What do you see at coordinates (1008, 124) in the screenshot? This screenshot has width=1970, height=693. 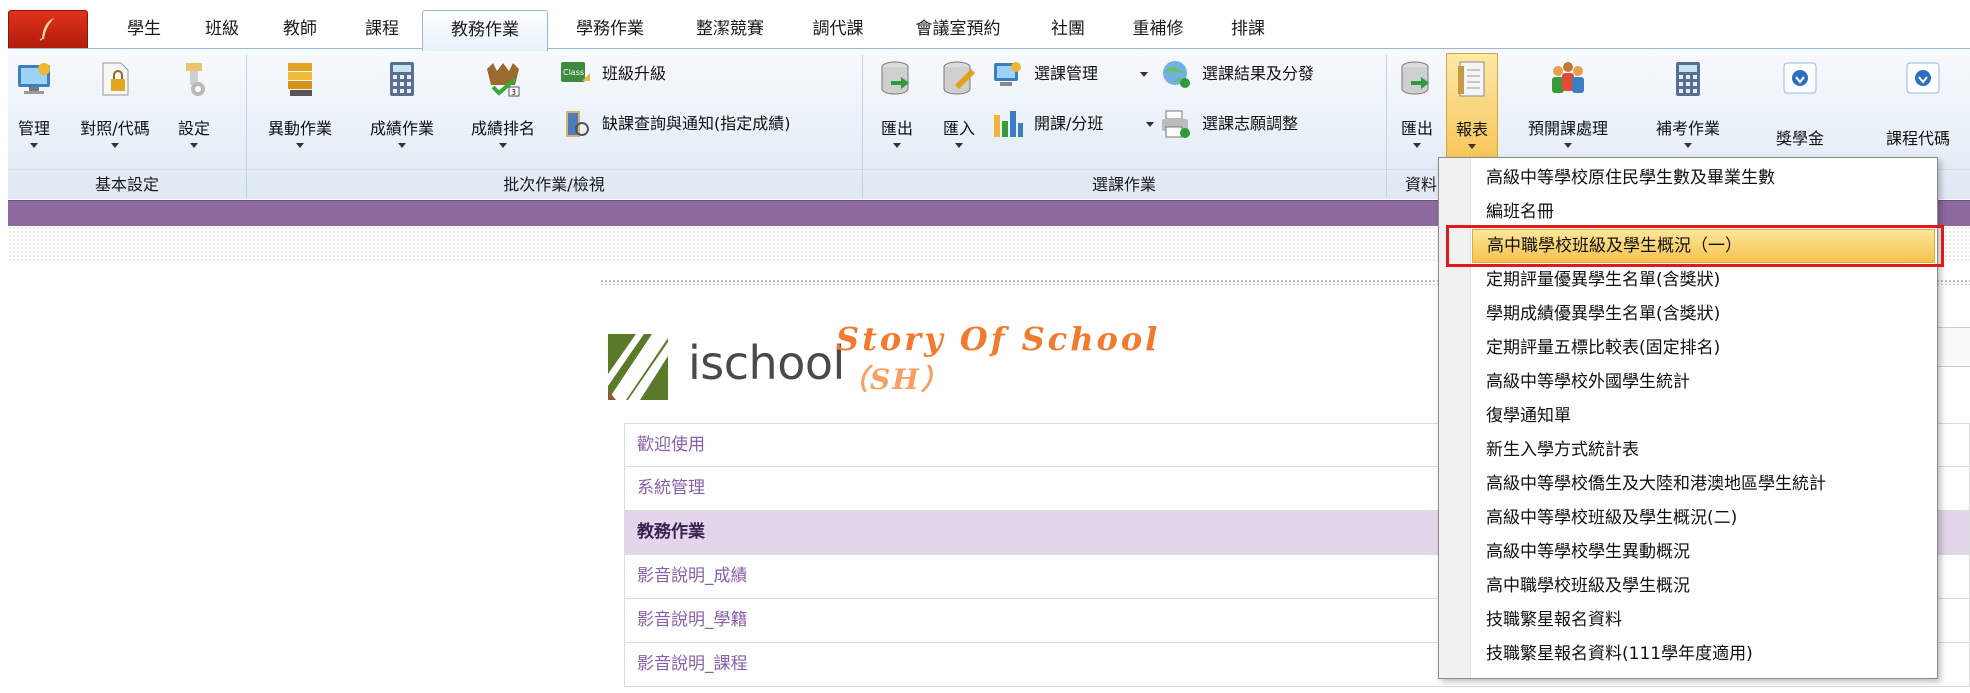 I see `bar-chart-icon` at bounding box center [1008, 124].